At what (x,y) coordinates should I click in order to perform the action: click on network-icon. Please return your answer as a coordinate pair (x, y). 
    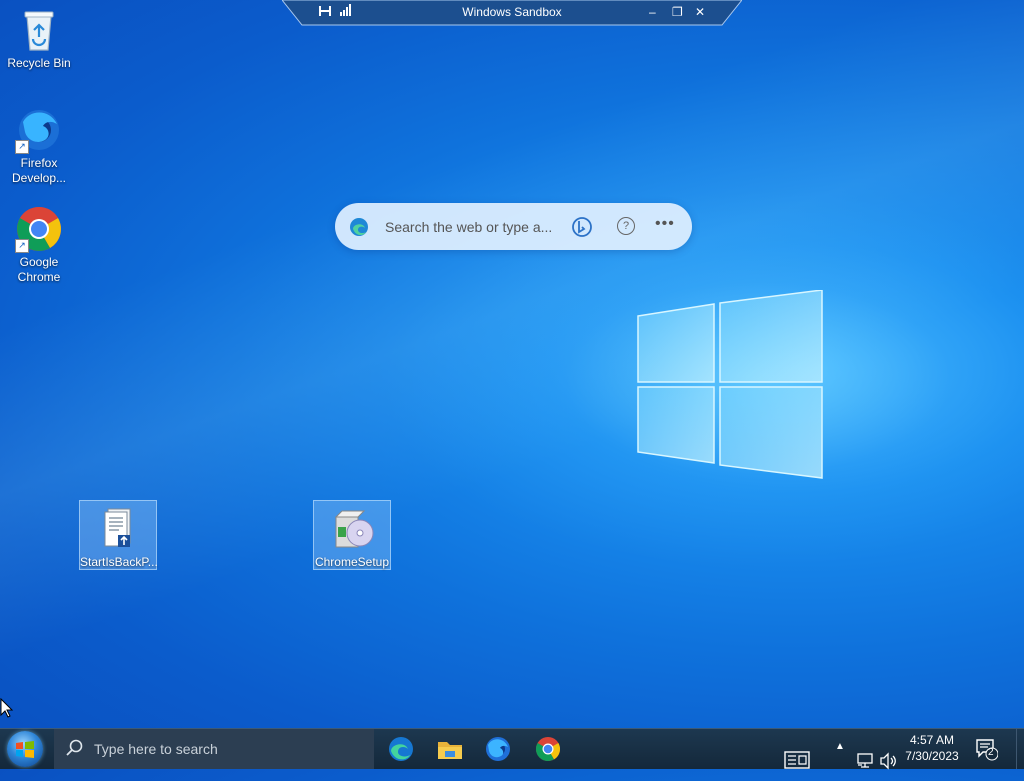
    Looking at the image, I should click on (865, 761).